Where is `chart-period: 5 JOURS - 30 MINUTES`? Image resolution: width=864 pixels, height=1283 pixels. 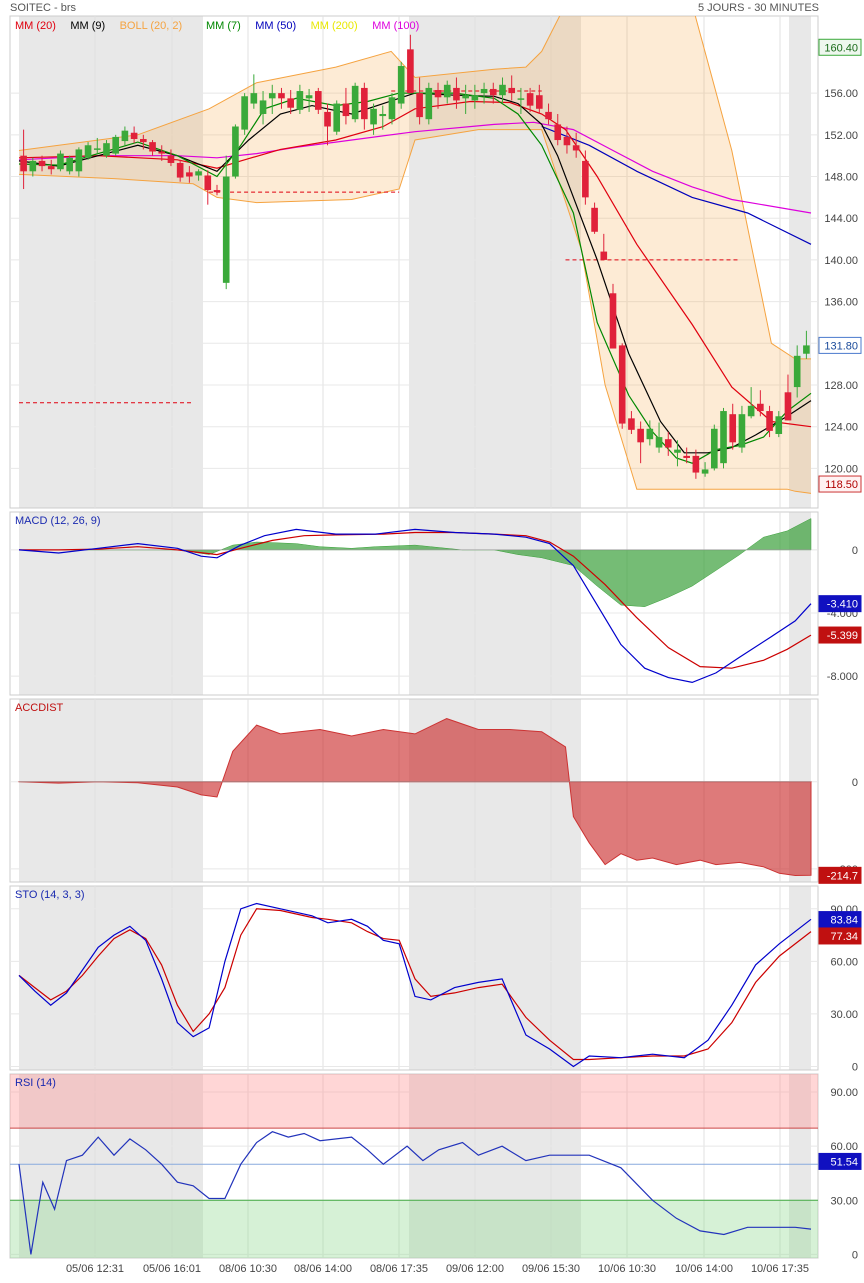 chart-period: 5 JOURS - 30 MINUTES is located at coordinates (758, 8).